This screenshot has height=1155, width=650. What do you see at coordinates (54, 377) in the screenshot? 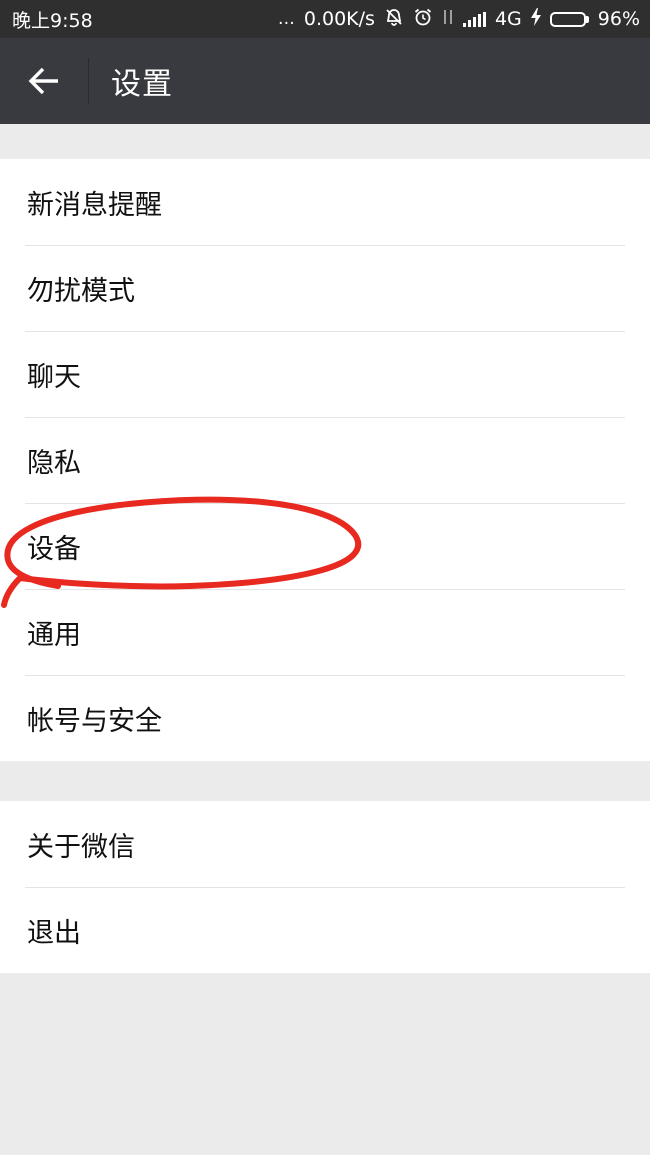
I see `settings-item-label: 聊天` at bounding box center [54, 377].